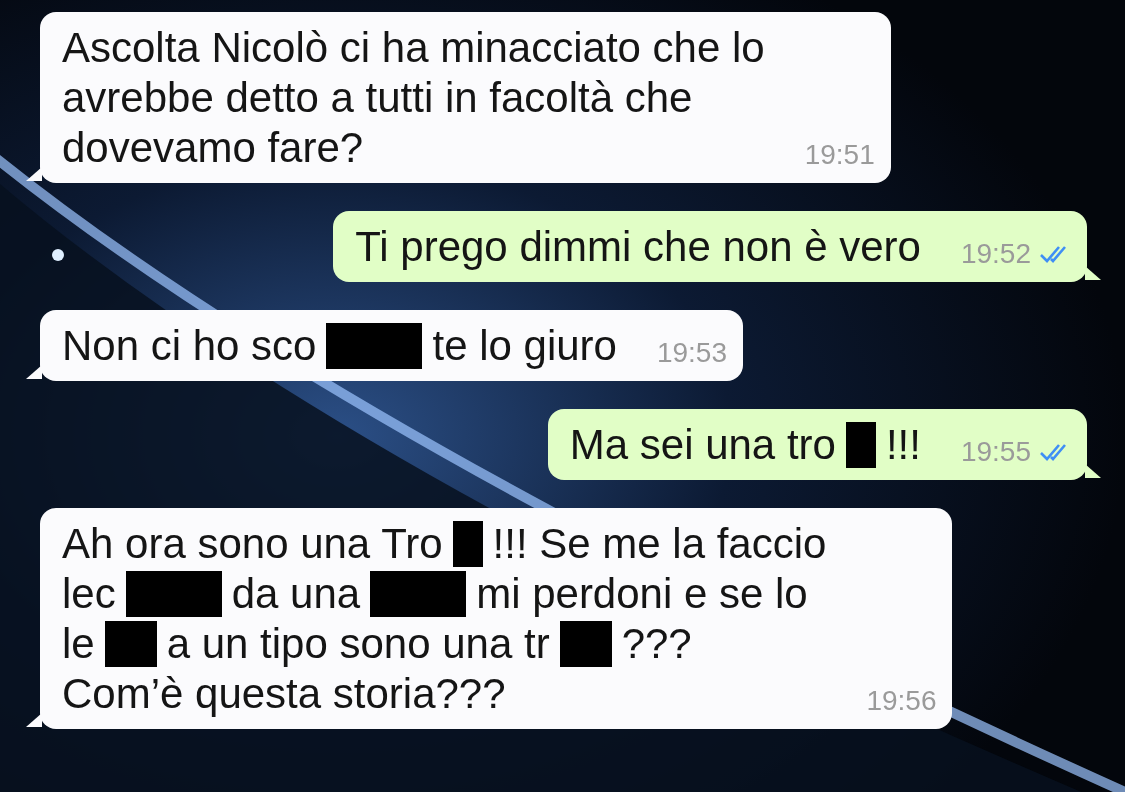 Image resolution: width=1125 pixels, height=792 pixels. What do you see at coordinates (839, 155) in the screenshot?
I see `message-time: 19:51` at bounding box center [839, 155].